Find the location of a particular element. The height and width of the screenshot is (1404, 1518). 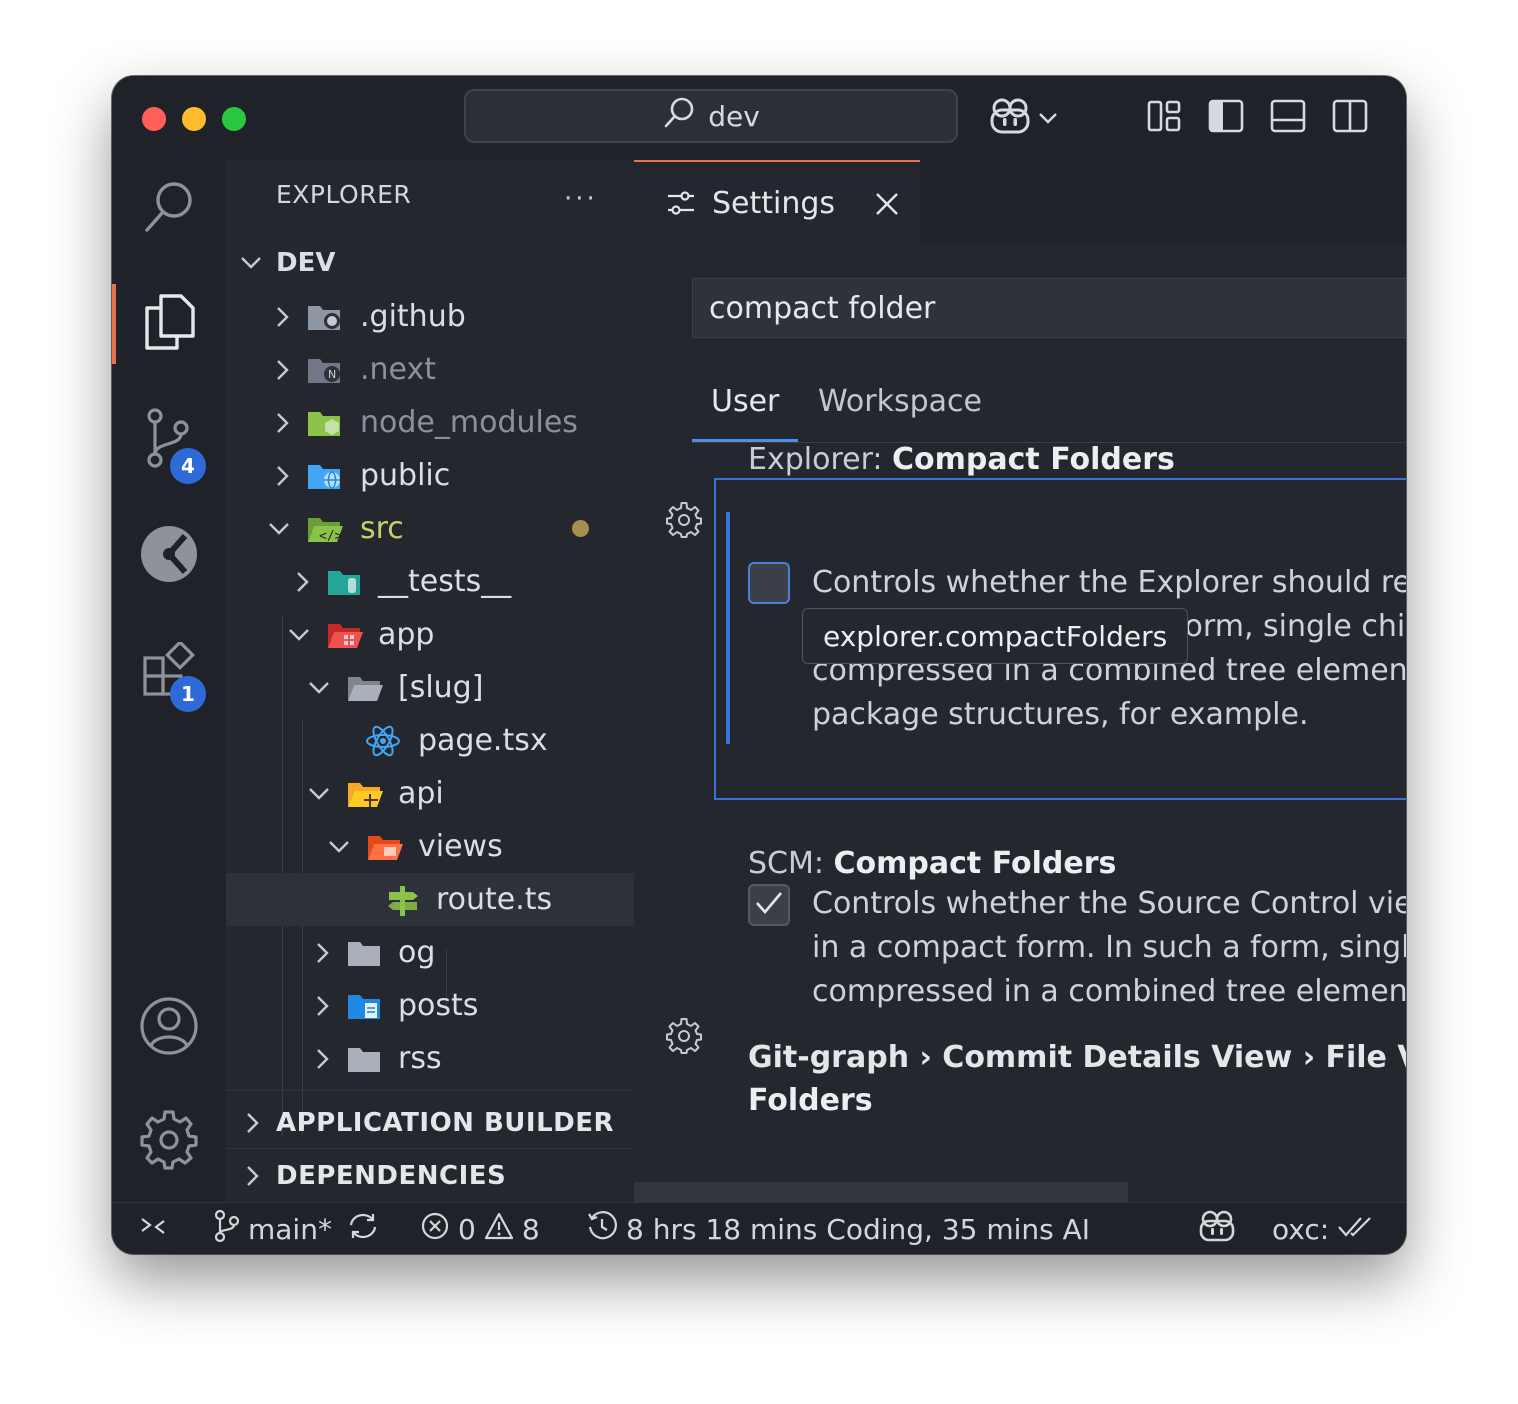

tree-item-next: N .next is located at coordinates (430, 369).